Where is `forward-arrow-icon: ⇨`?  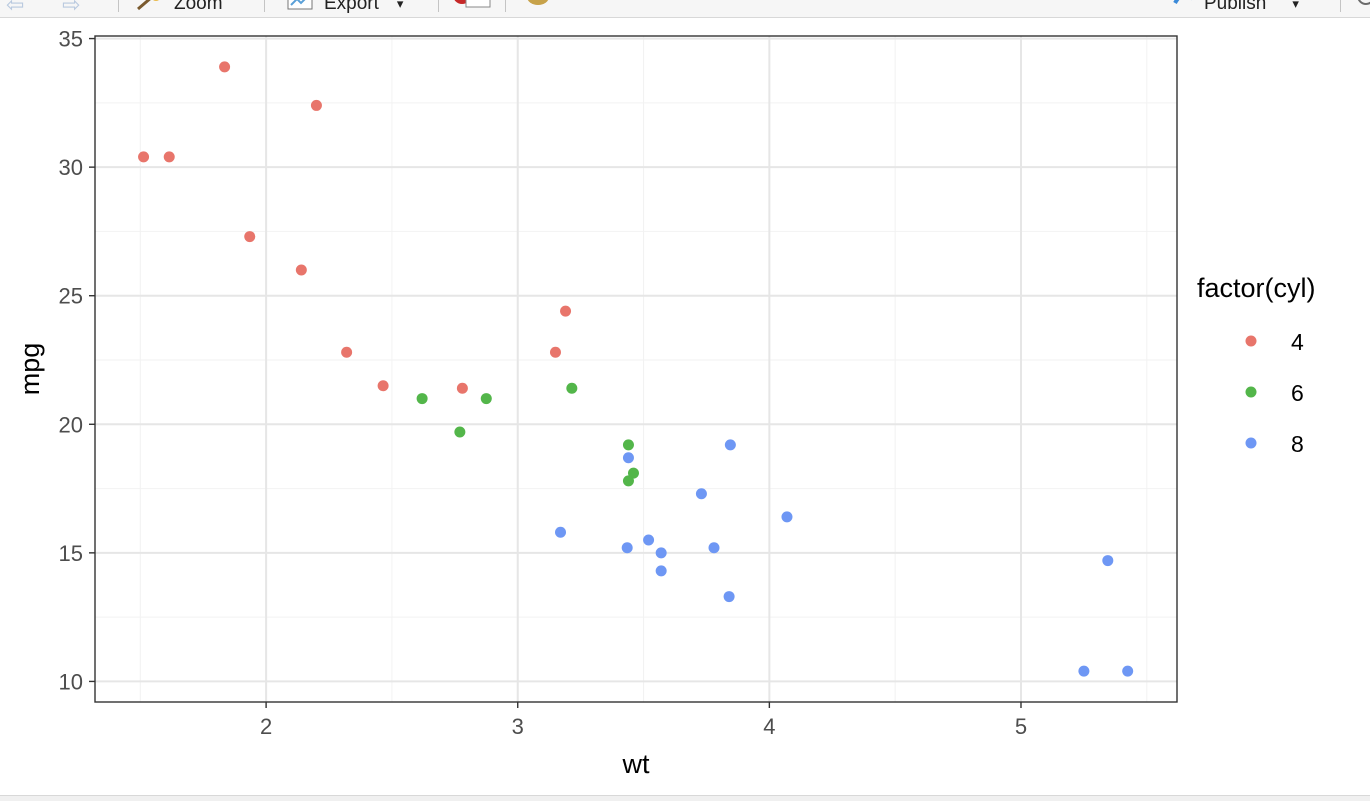
forward-arrow-icon: ⇨ is located at coordinates (71, 8).